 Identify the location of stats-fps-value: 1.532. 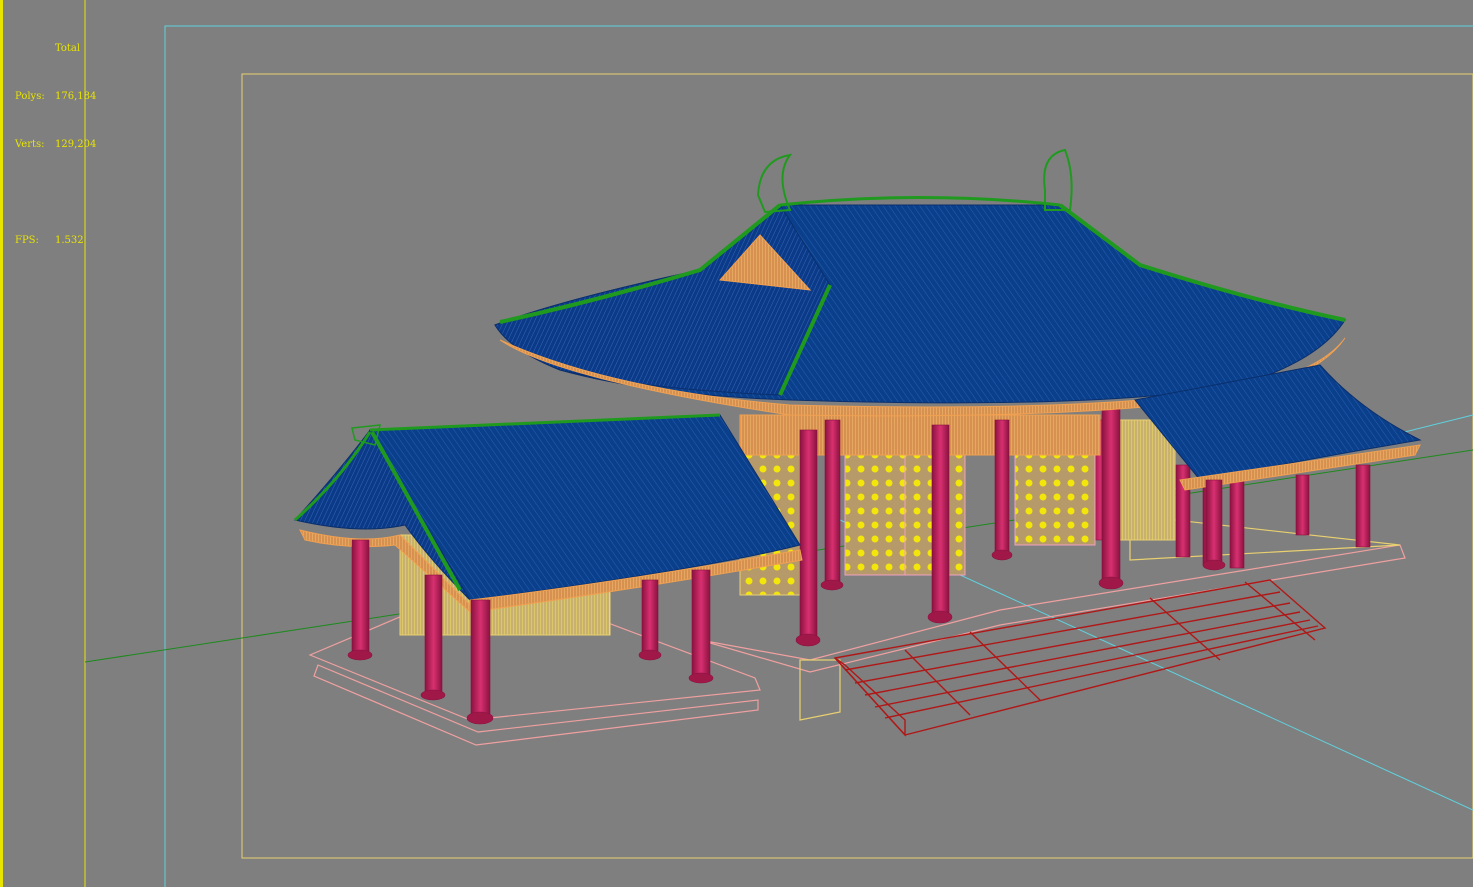
(69, 240).